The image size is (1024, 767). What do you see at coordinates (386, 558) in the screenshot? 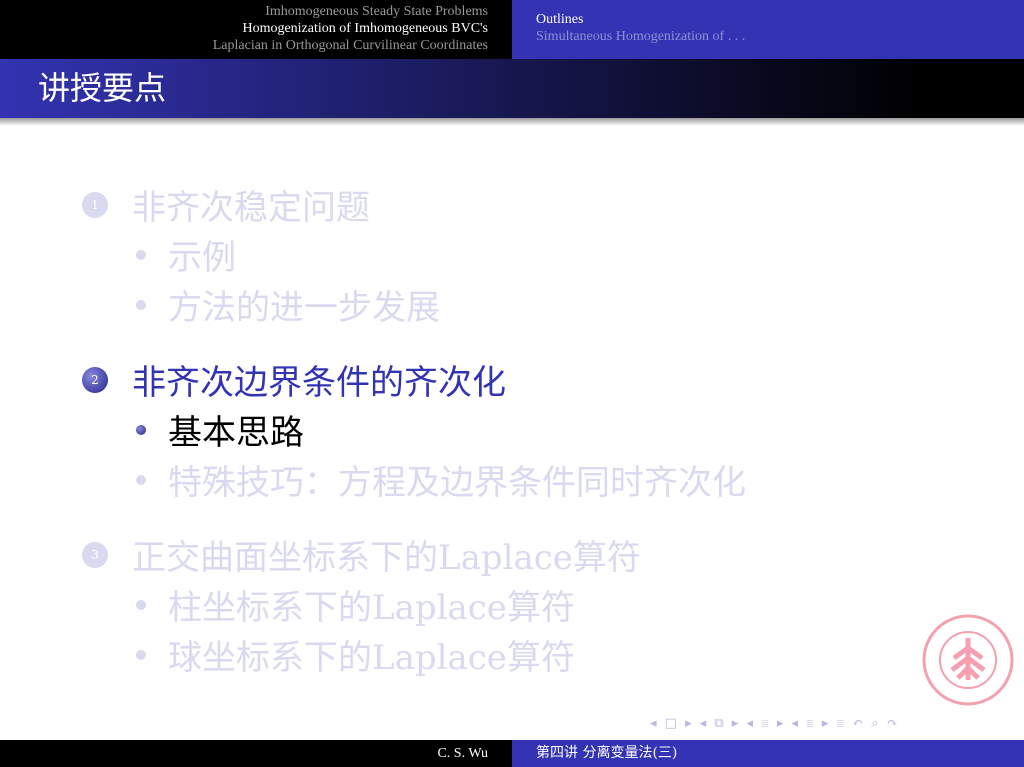
I see `section-title: 正交曲面坐标系下的Laplace算符` at bounding box center [386, 558].